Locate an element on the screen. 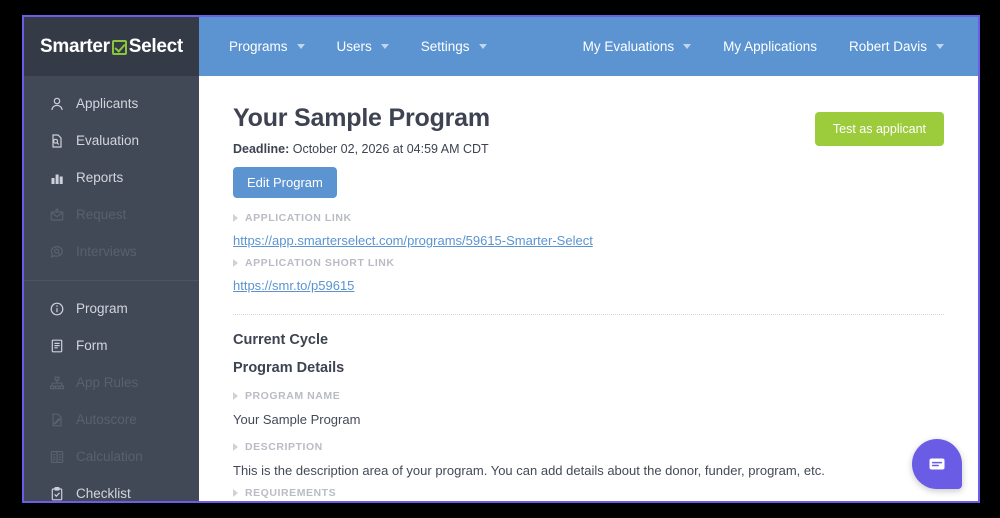 This screenshot has height=518, width=1000. program-name-label-row: PROGRAM NAME is located at coordinates (588, 396).